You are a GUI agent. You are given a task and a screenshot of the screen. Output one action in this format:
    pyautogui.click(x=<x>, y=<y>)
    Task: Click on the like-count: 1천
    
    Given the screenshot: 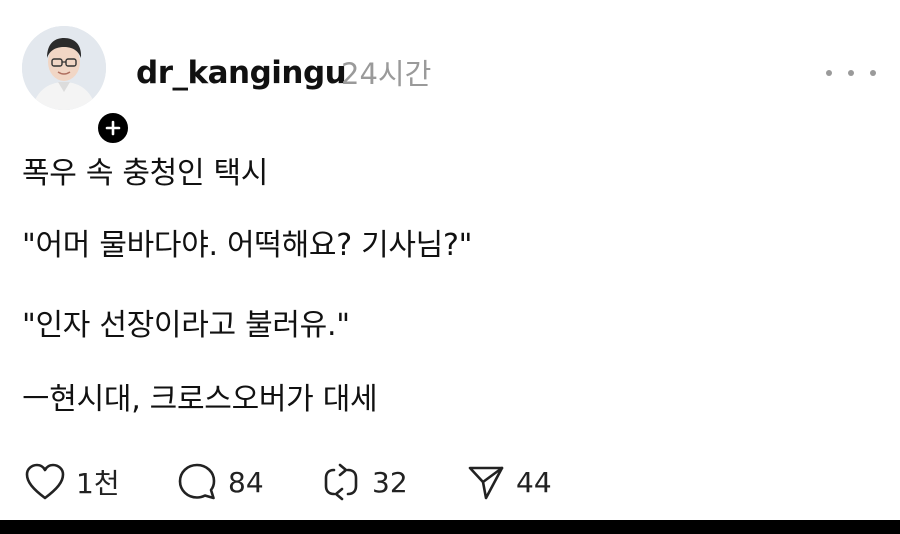 What is the action you would take?
    pyautogui.click(x=98, y=483)
    